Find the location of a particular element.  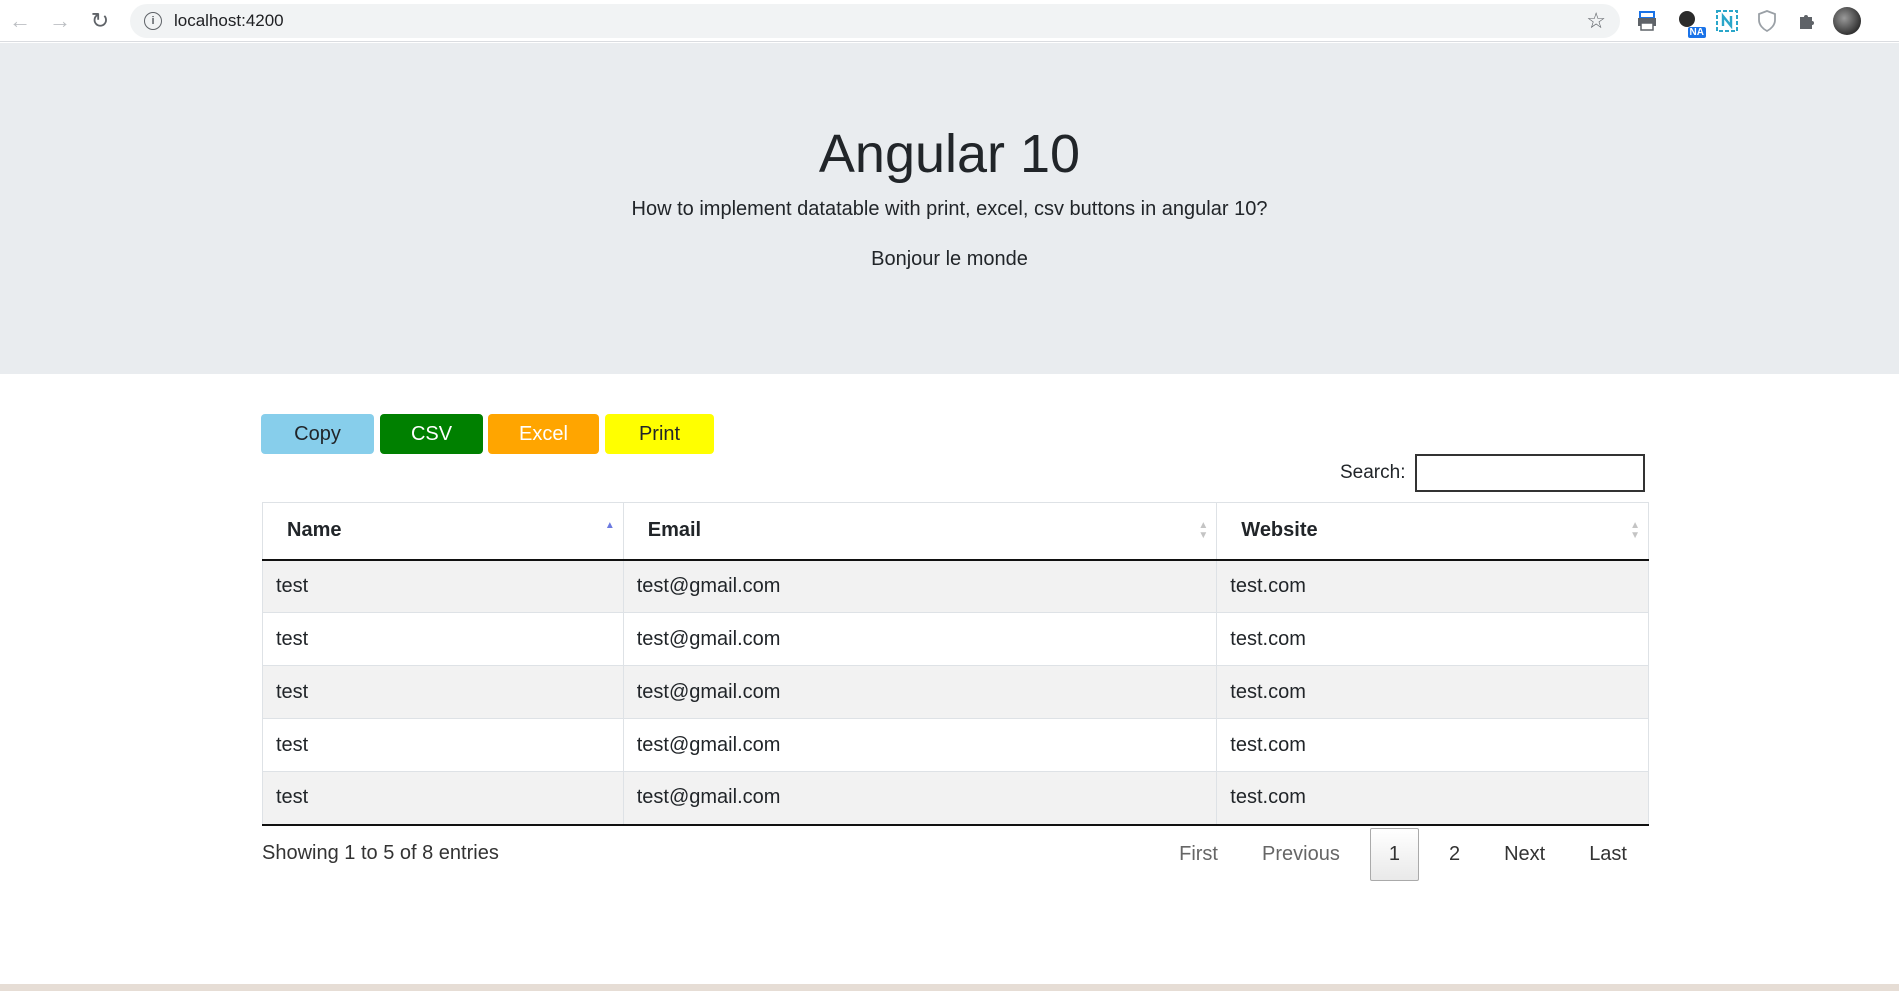

bookmark-star-icon: ☆ is located at coordinates (1596, 21).